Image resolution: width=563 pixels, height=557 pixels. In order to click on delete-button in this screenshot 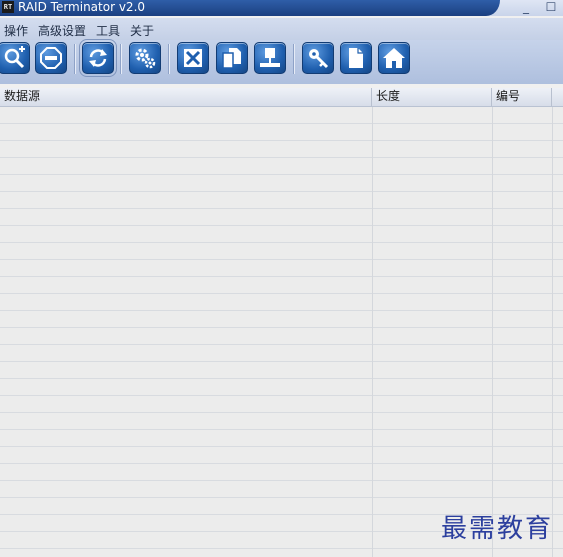, I will do `click(193, 58)`.